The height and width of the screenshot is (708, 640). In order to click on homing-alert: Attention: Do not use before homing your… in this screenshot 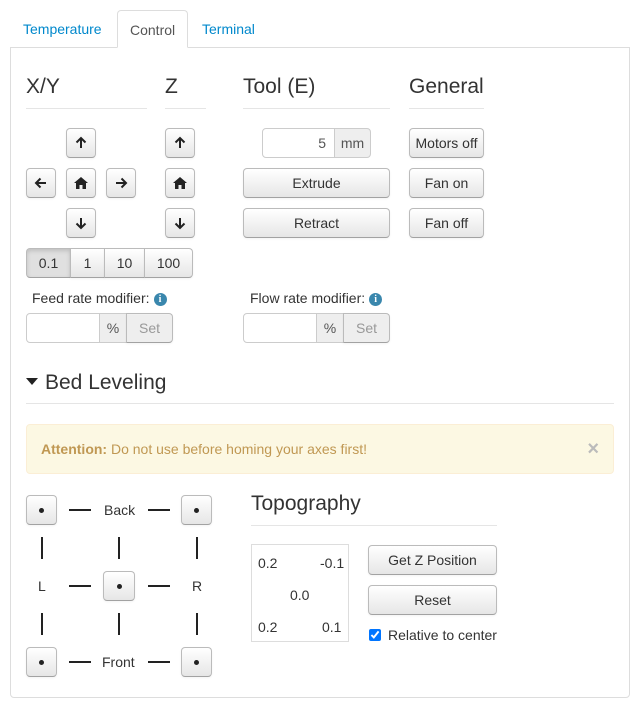, I will do `click(320, 449)`.